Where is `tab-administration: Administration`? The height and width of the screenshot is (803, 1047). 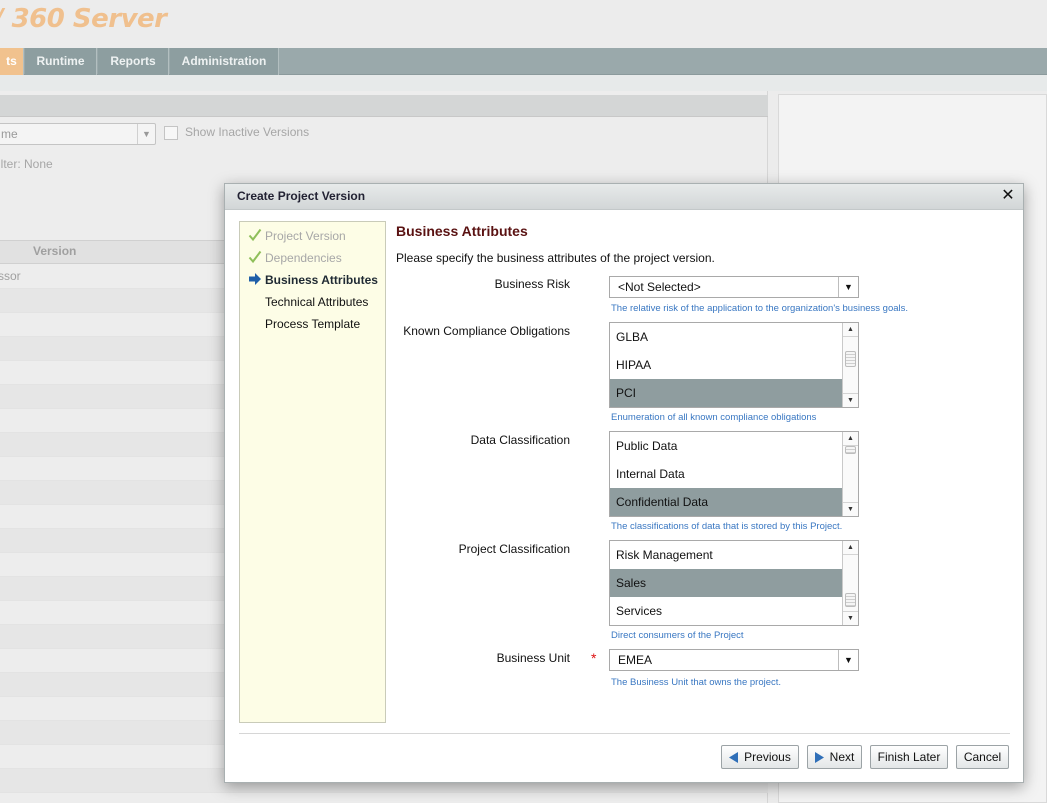 tab-administration: Administration is located at coordinates (224, 61).